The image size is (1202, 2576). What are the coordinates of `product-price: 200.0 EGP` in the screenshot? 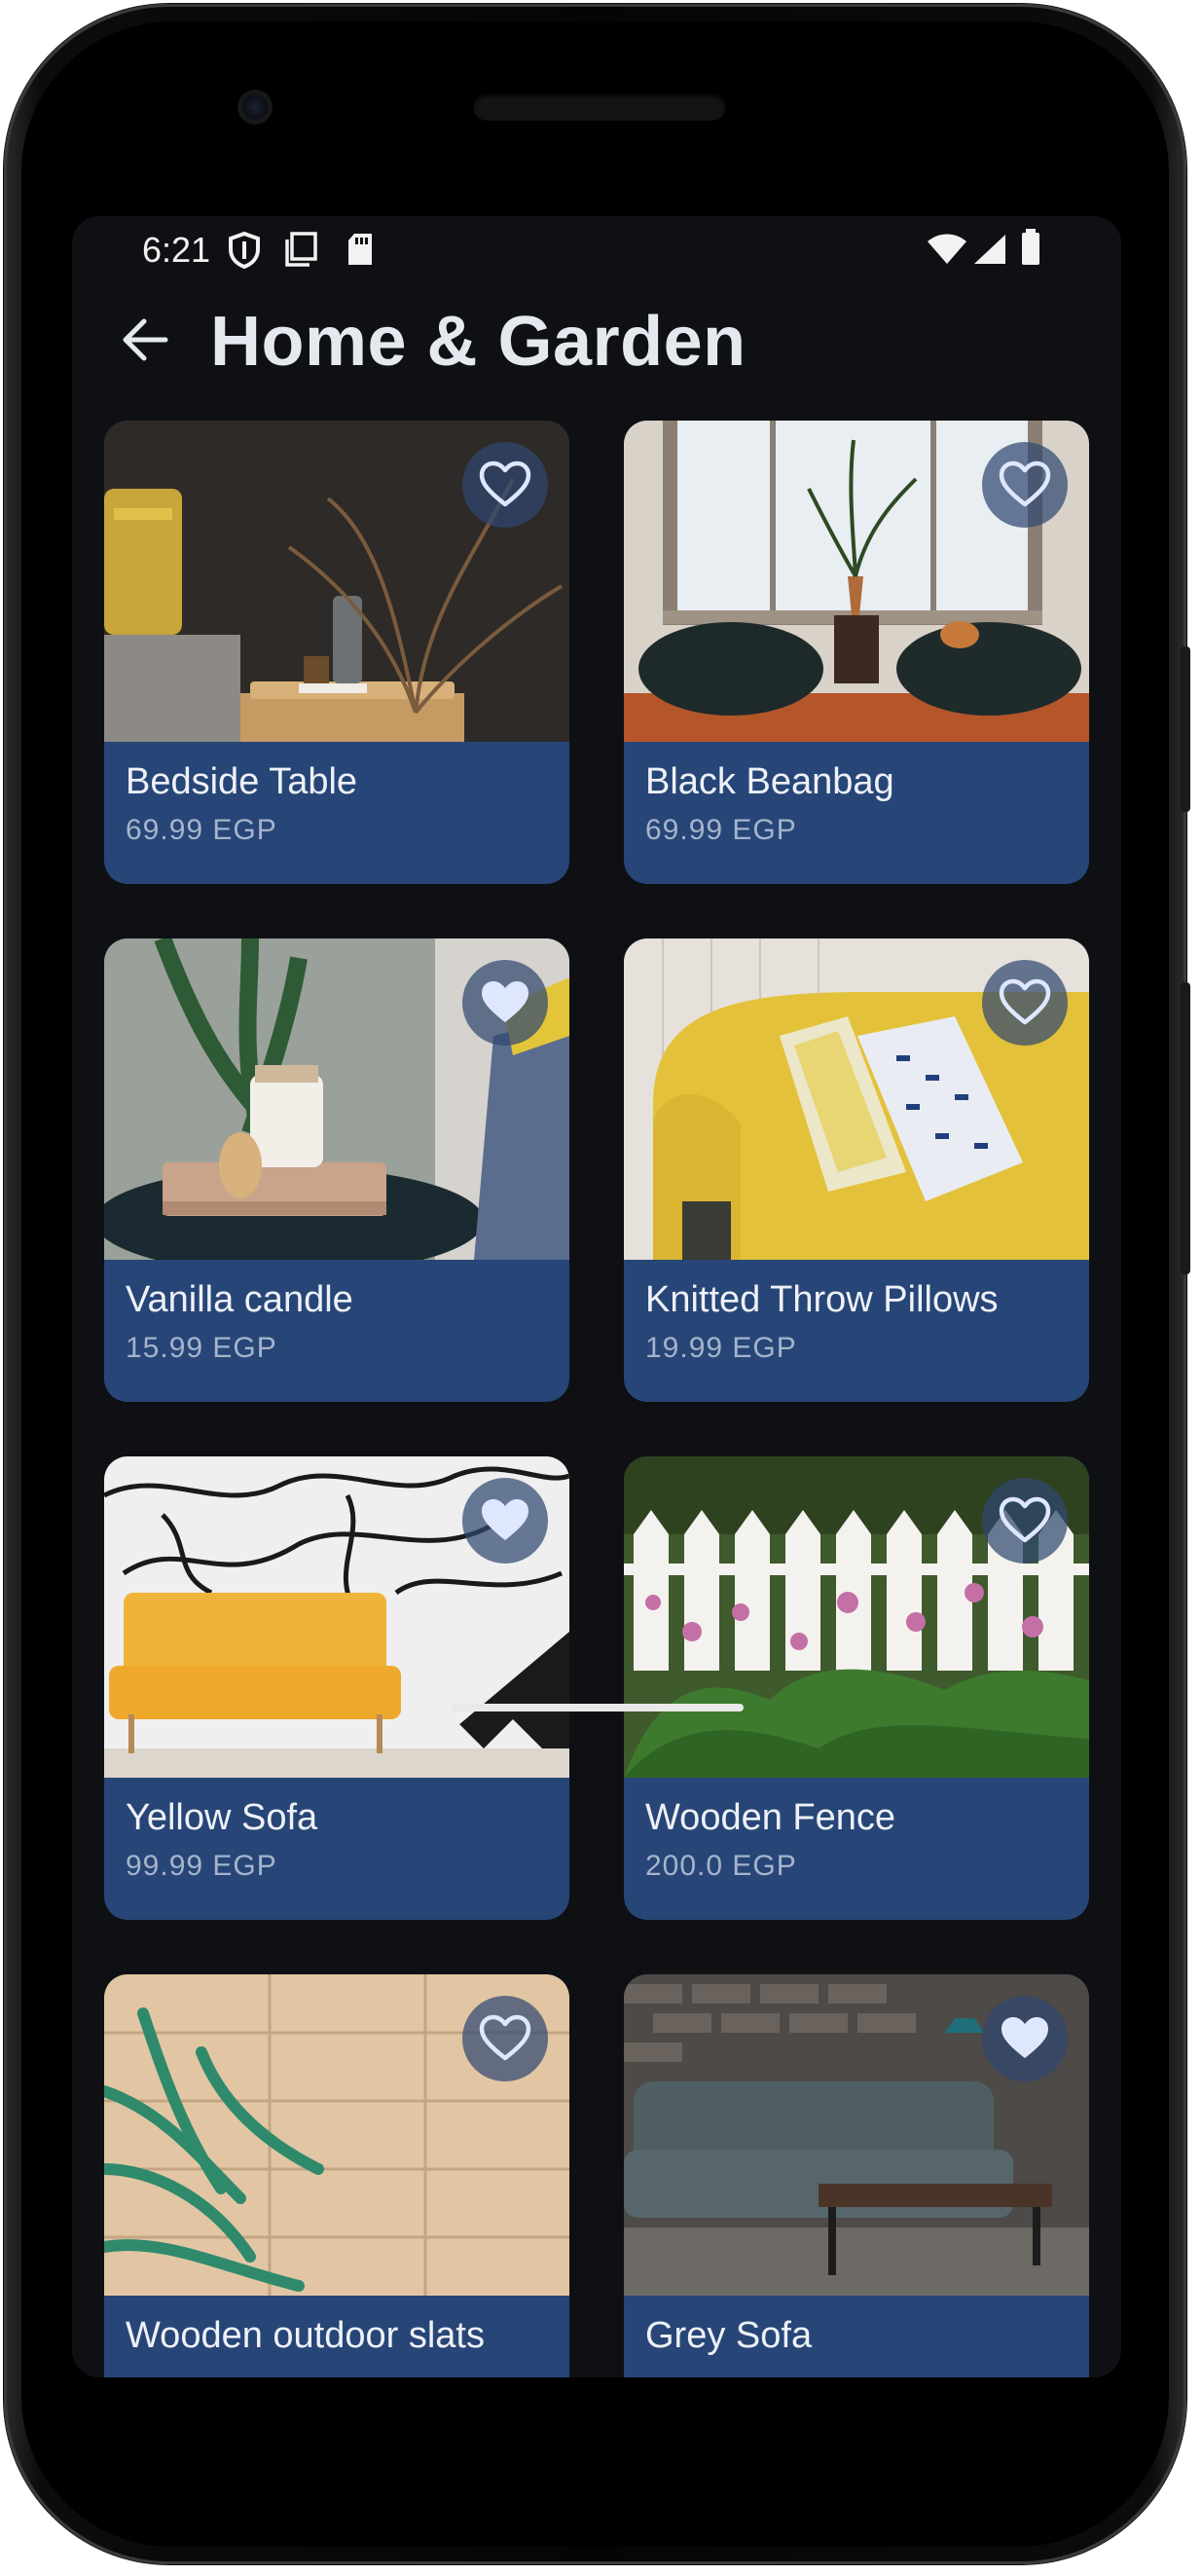 It's located at (721, 1866).